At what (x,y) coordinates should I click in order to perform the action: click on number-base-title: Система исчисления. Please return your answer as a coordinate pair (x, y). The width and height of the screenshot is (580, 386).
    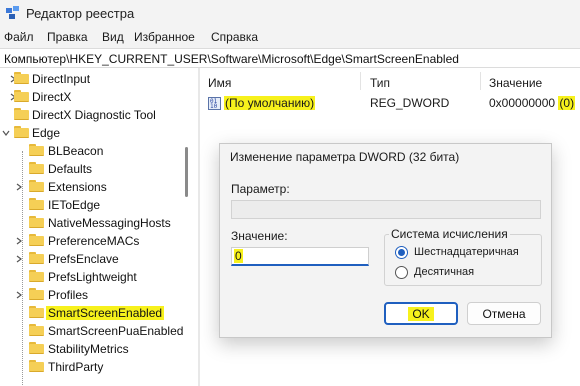
    Looking at the image, I should click on (449, 234).